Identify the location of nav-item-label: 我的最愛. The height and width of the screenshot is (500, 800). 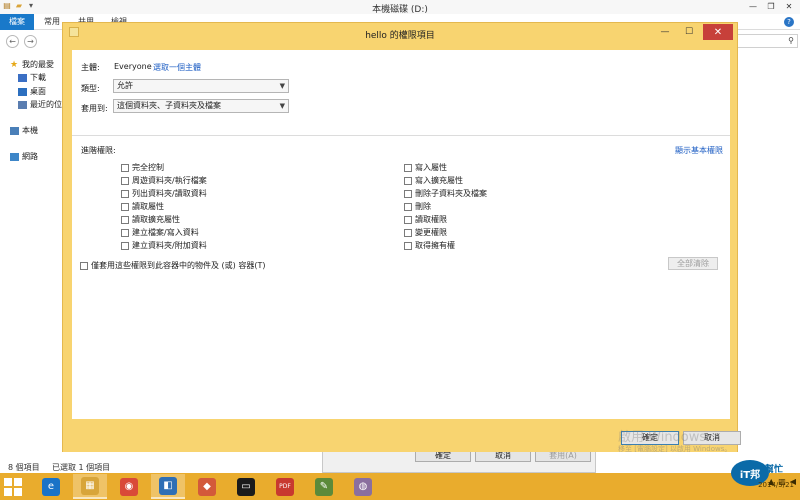
(38, 64).